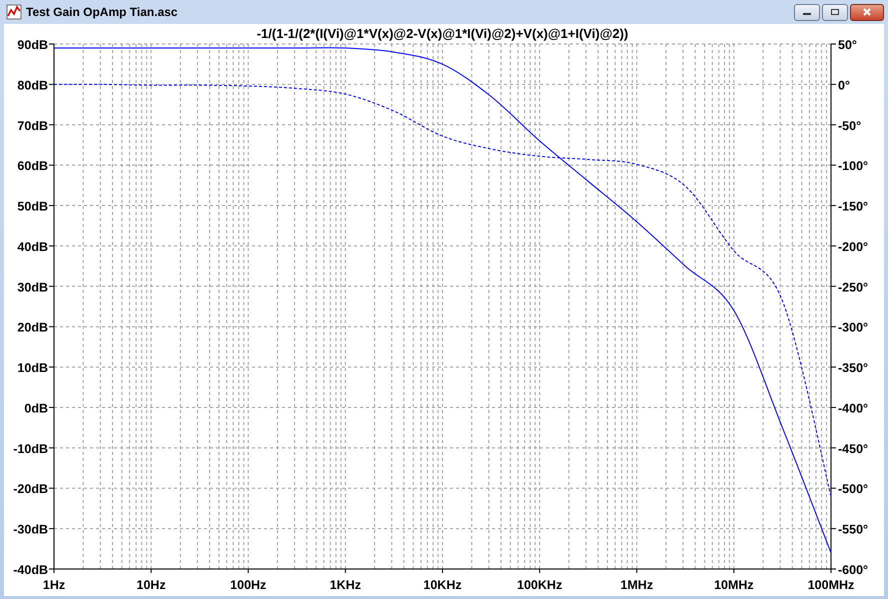 Image resolution: width=888 pixels, height=599 pixels. What do you see at coordinates (32, 368) in the screenshot?
I see `tick-label: 10dB` at bounding box center [32, 368].